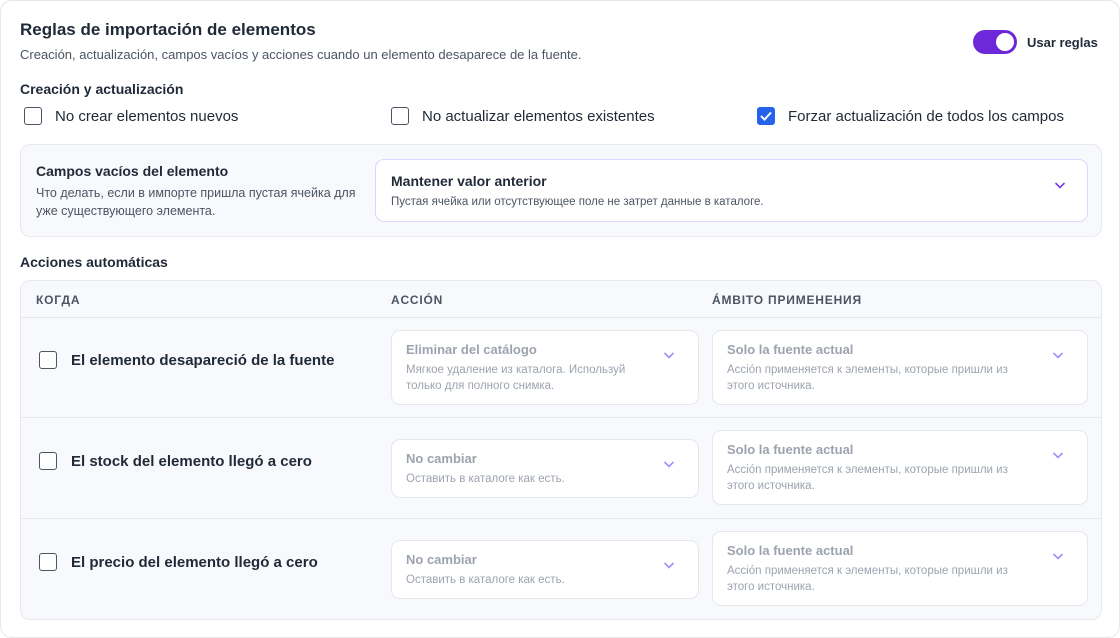 The height and width of the screenshot is (638, 1120). I want to click on toggle-knob, so click(1005, 42).